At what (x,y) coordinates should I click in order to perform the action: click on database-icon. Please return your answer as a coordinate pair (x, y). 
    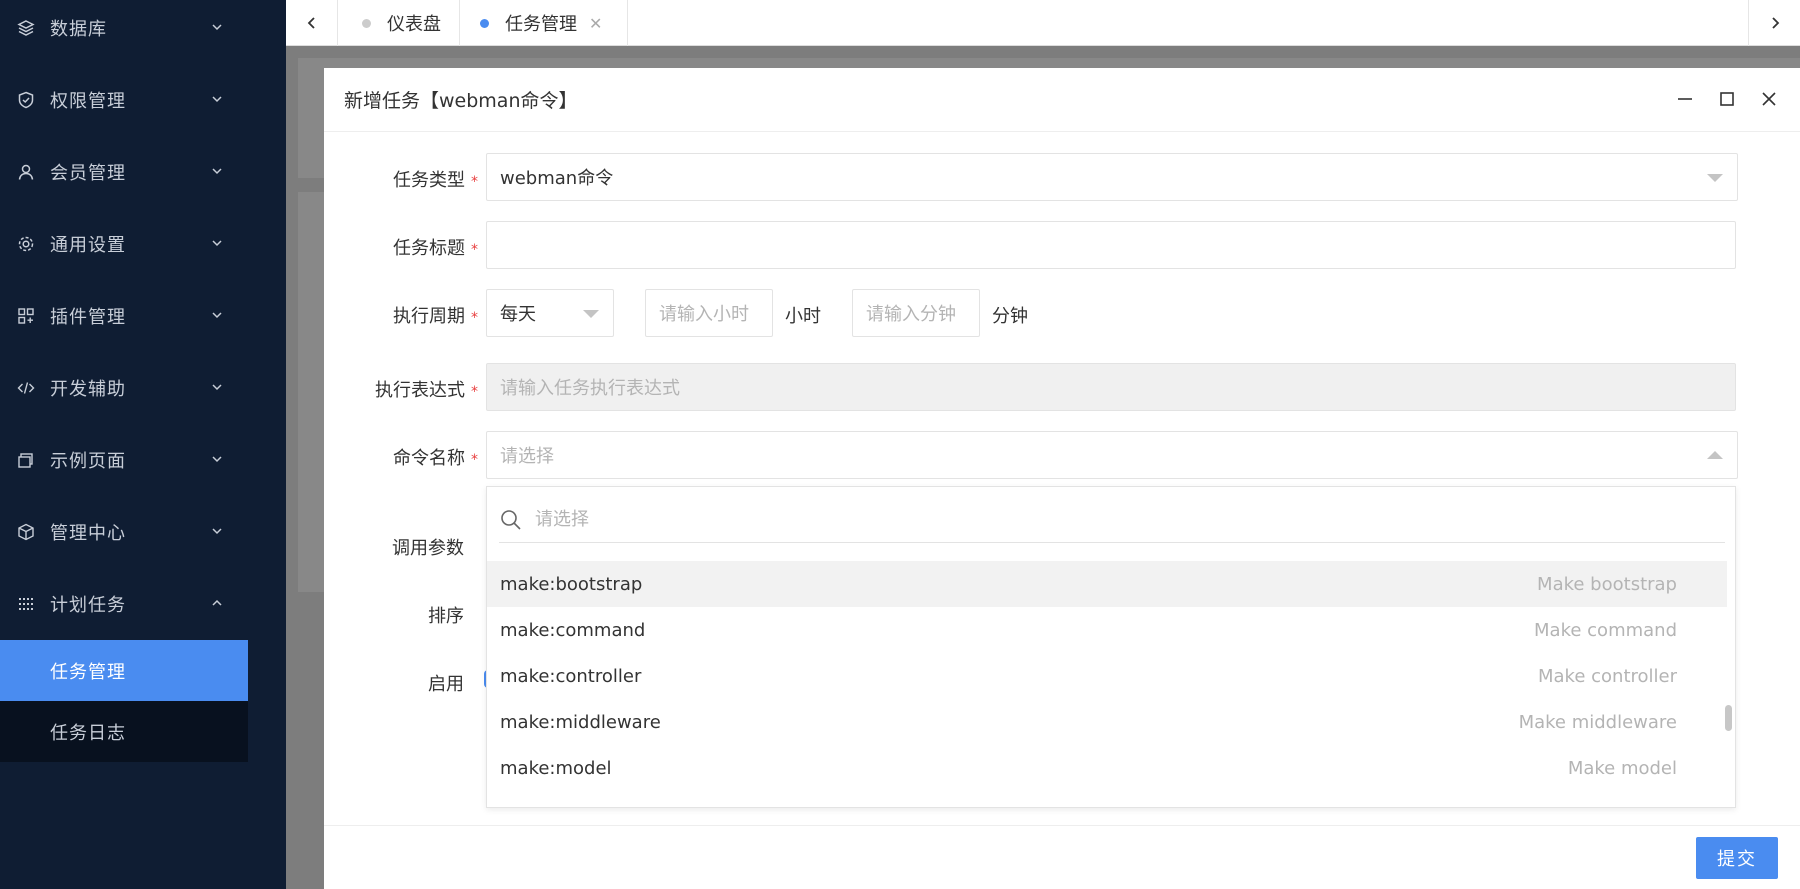
    Looking at the image, I should click on (26, 28).